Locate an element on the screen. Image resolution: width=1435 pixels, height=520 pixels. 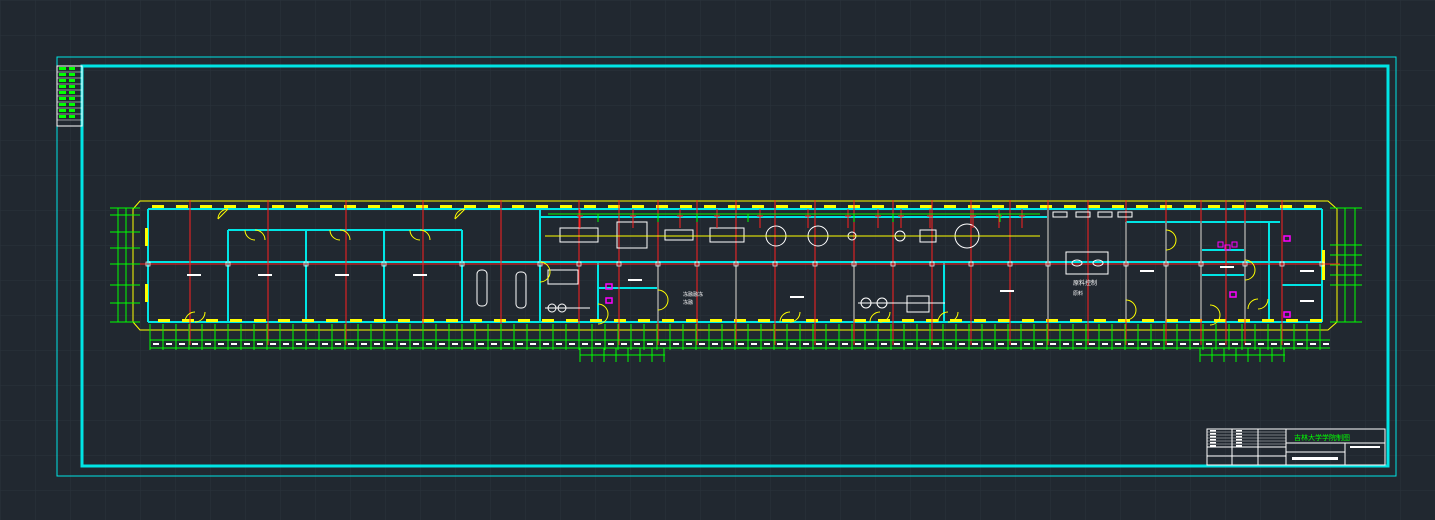
wall-hatch-left is located at coordinates (146, 293).